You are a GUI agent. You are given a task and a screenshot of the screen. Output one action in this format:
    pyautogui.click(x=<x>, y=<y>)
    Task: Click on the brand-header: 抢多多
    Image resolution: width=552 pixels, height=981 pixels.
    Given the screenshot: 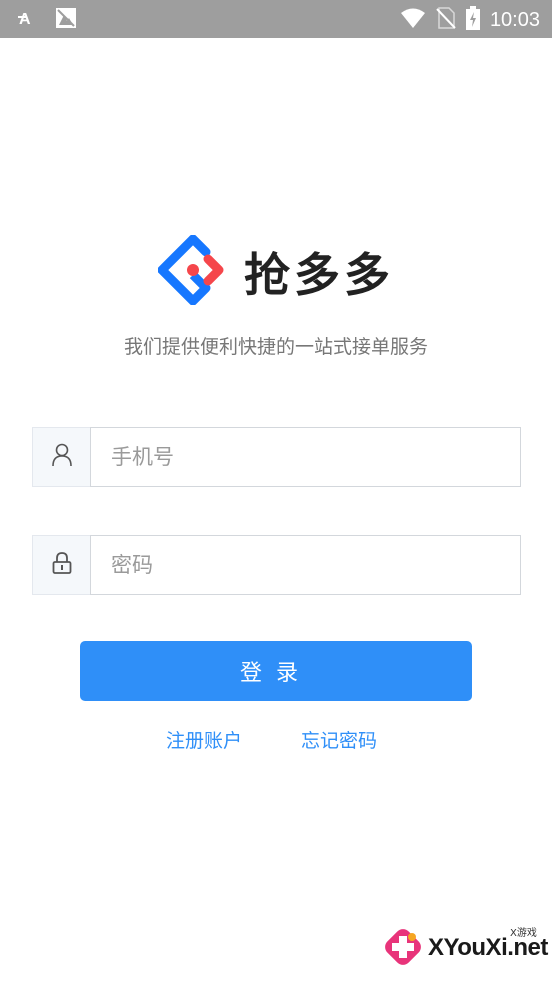 What is the action you would take?
    pyautogui.click(x=276, y=272)
    